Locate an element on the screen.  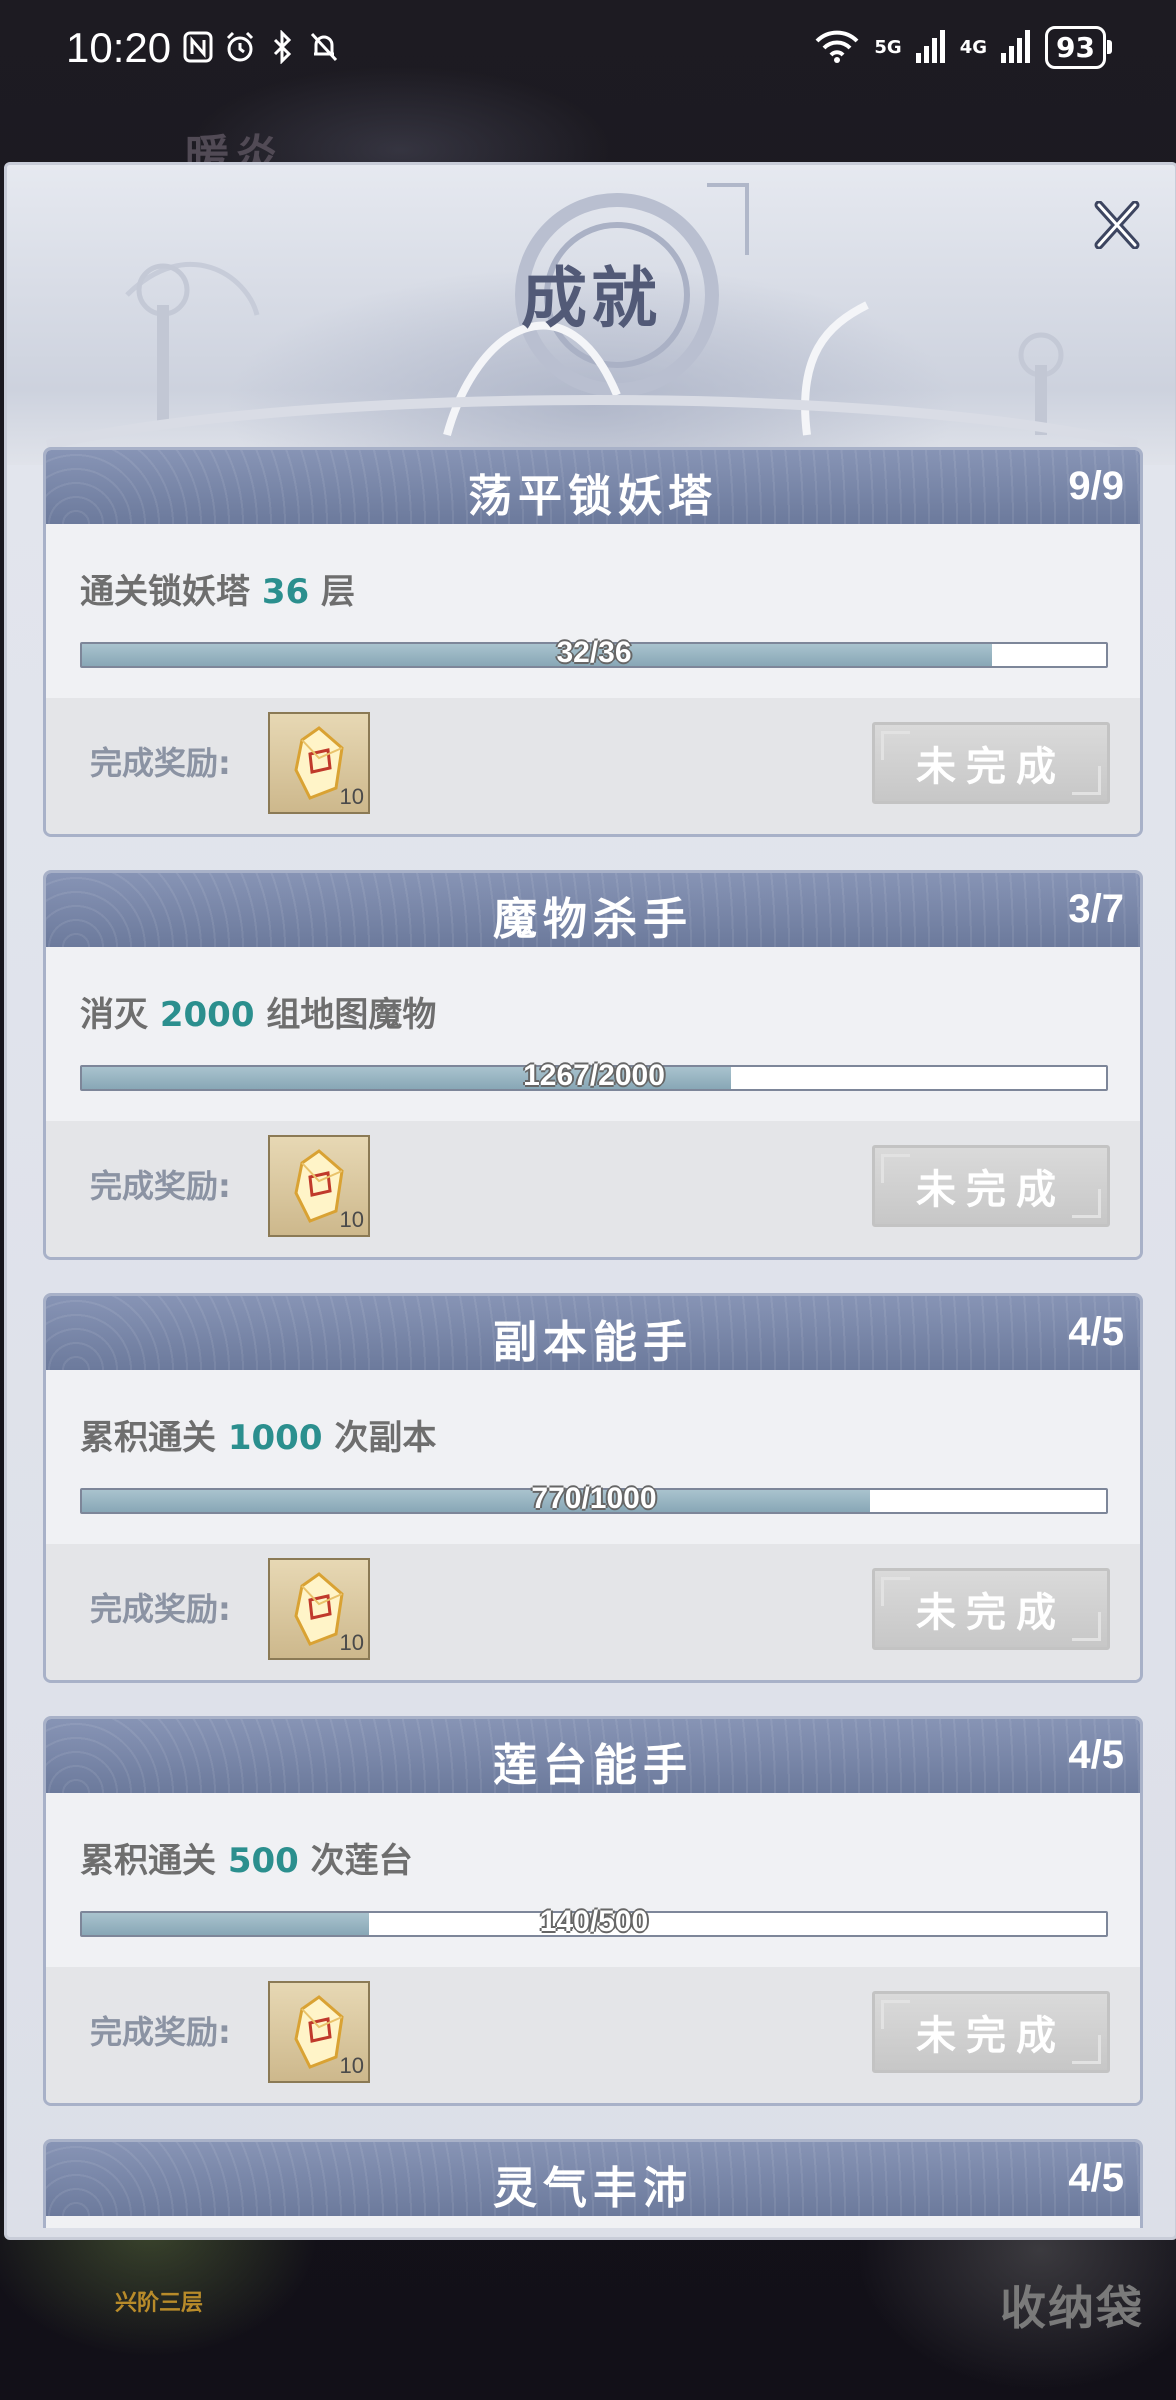
target-number: 1000 is located at coordinates (275, 1438).